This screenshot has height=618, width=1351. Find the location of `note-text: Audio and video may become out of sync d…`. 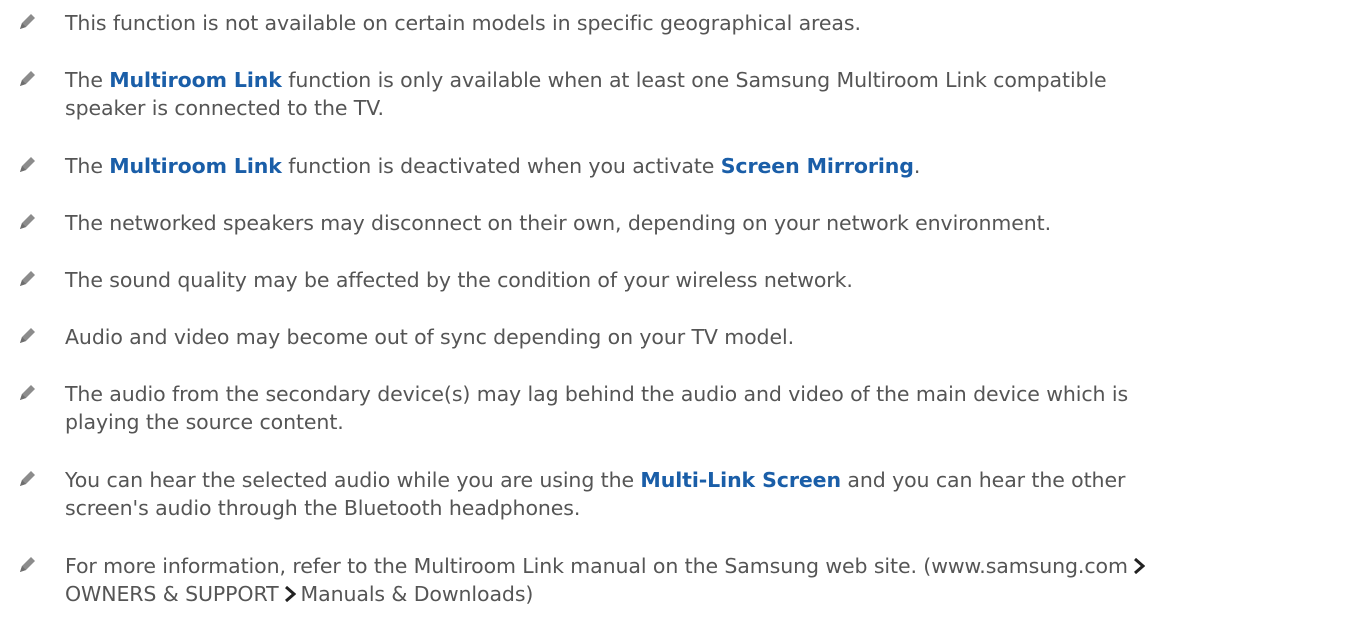

note-text: Audio and video may become out of sync d… is located at coordinates (429, 337).